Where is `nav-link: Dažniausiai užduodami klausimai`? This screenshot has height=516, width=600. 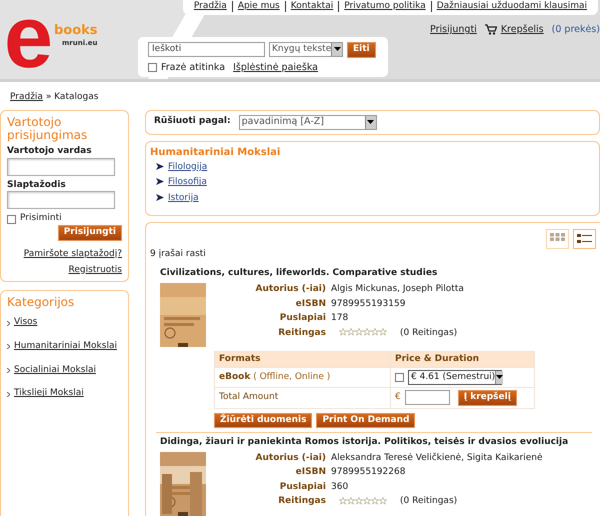
nav-link: Dažniausiai užduodami klausimai is located at coordinates (511, 6).